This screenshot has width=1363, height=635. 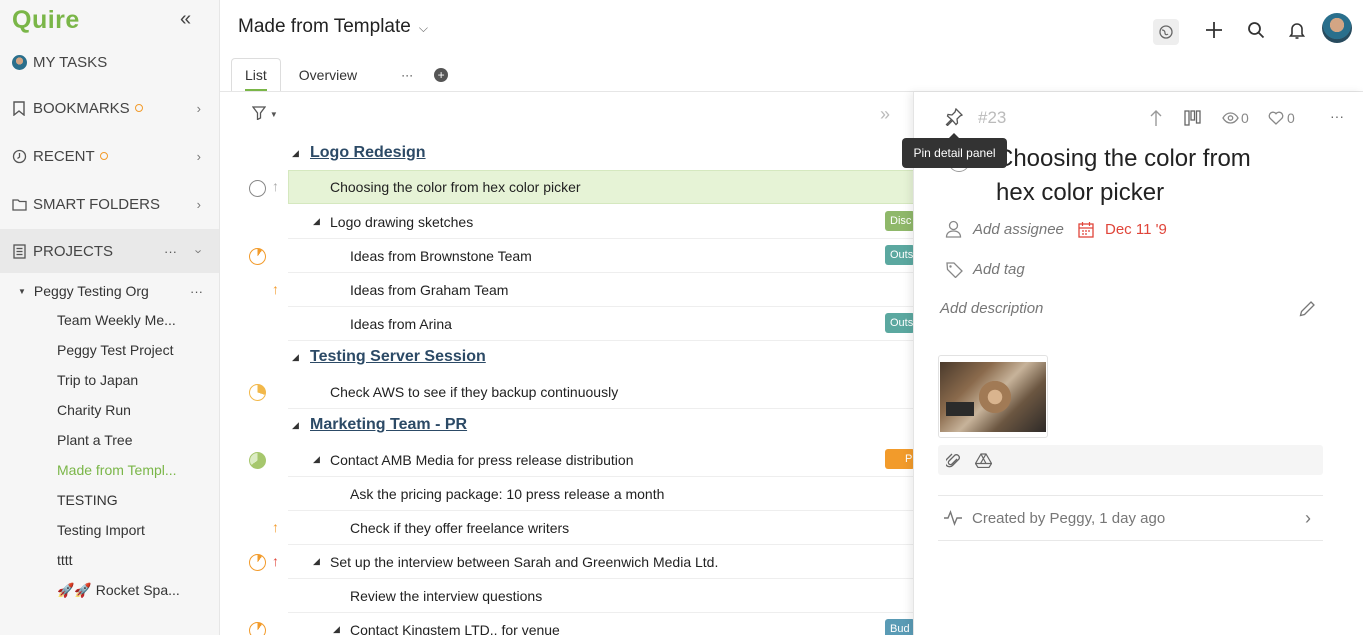 I want to click on table-row: Ideas from Arina, so click(x=601, y=324).